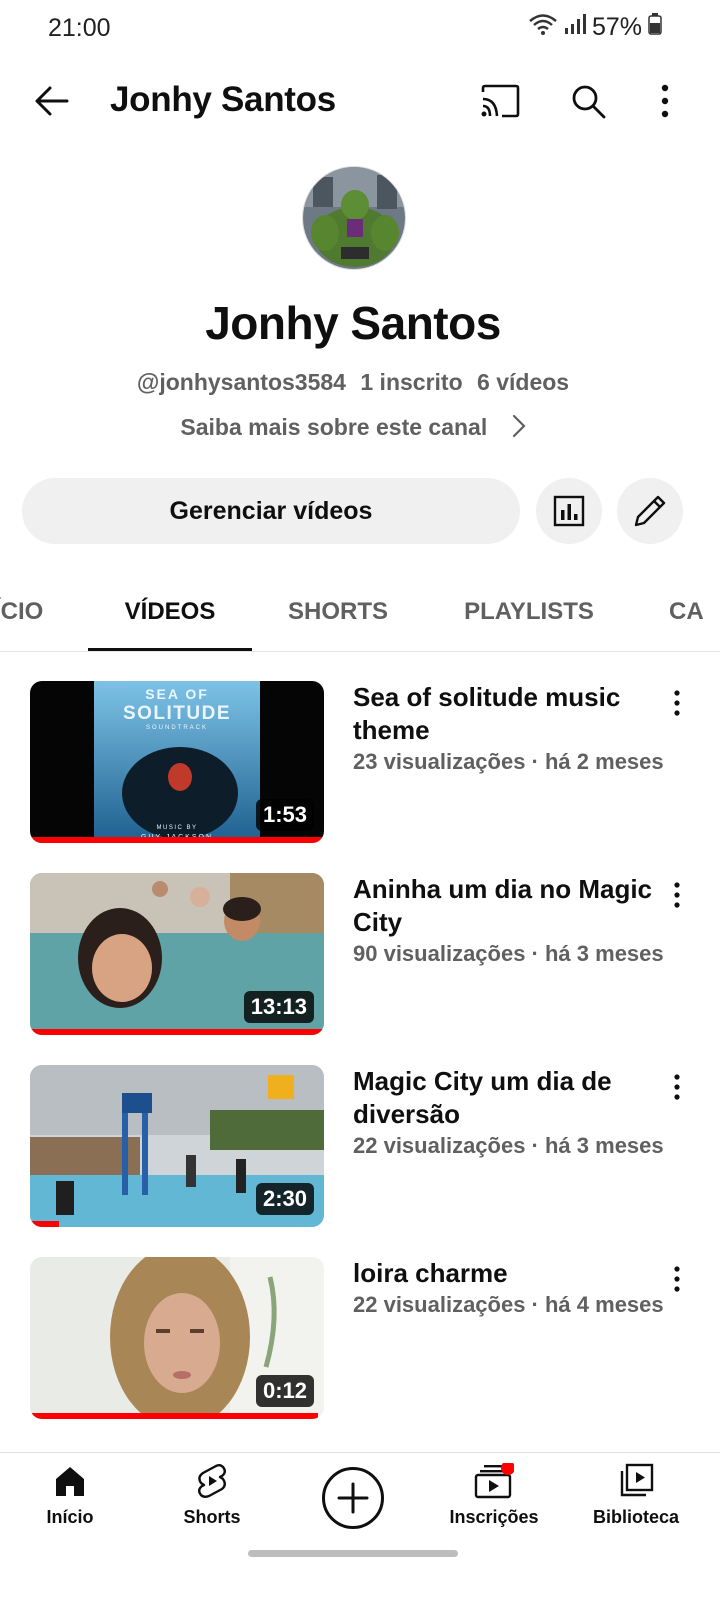 Image resolution: width=720 pixels, height=1600 pixels. Describe the element at coordinates (503, 906) in the screenshot. I see `video-title: Aninha um dia no Magic City` at that location.